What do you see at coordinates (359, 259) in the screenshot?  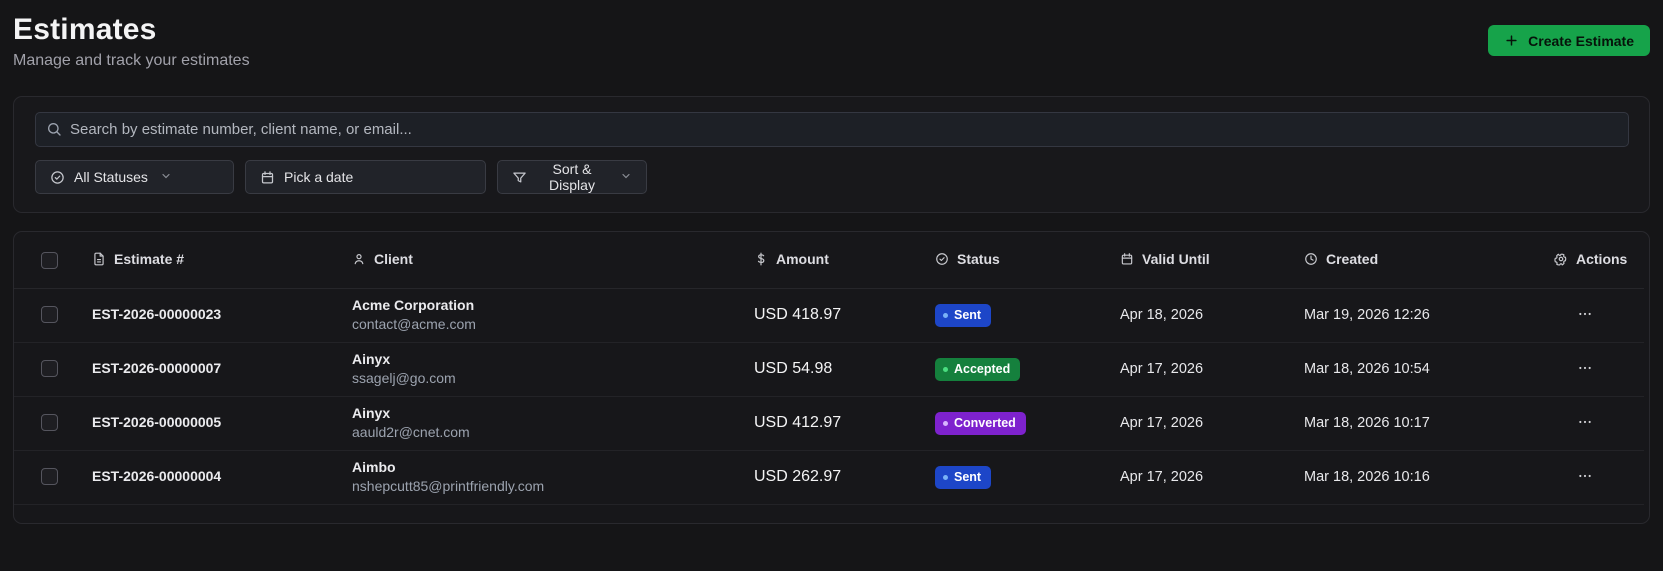 I see `user-icon` at bounding box center [359, 259].